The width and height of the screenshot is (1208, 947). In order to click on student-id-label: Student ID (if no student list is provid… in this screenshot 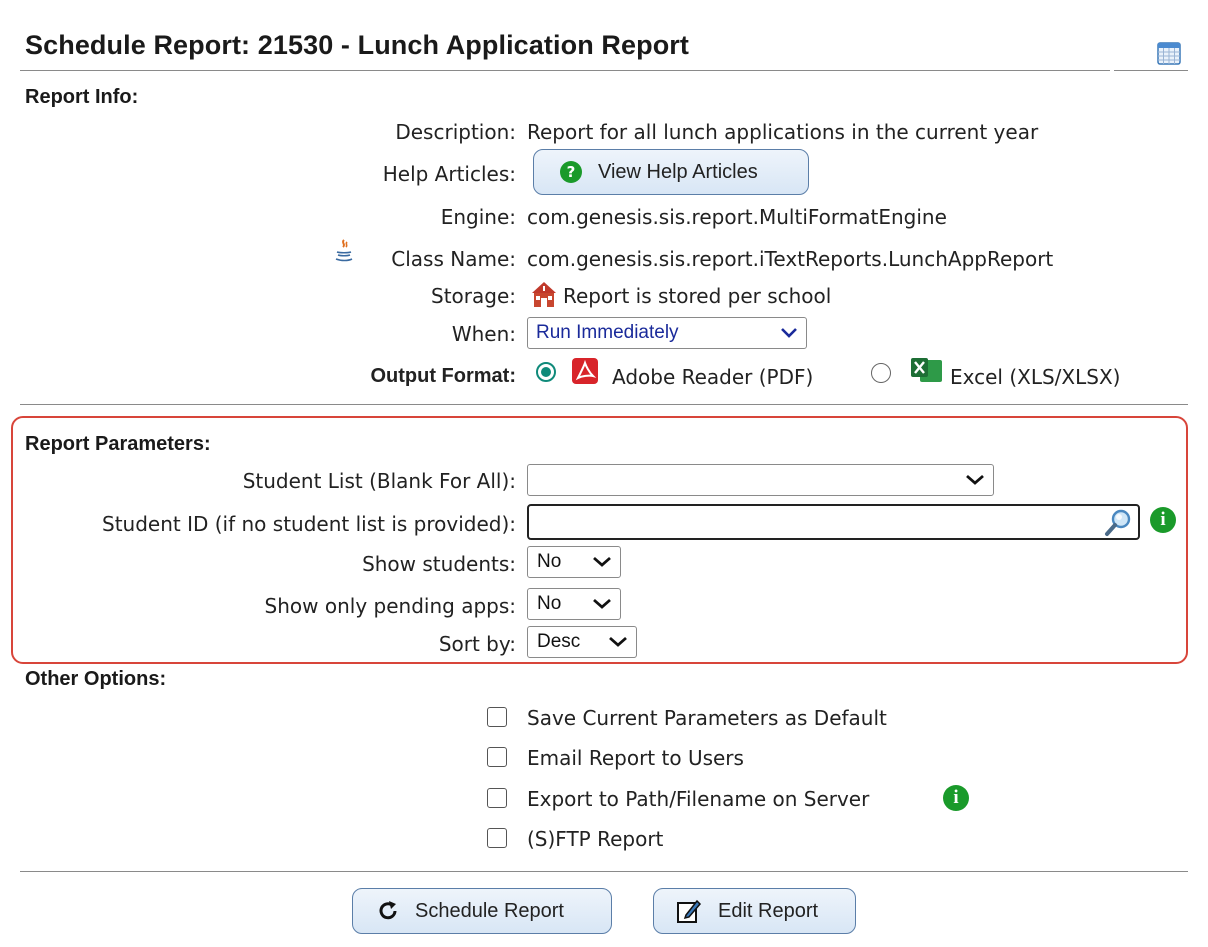, I will do `click(309, 524)`.